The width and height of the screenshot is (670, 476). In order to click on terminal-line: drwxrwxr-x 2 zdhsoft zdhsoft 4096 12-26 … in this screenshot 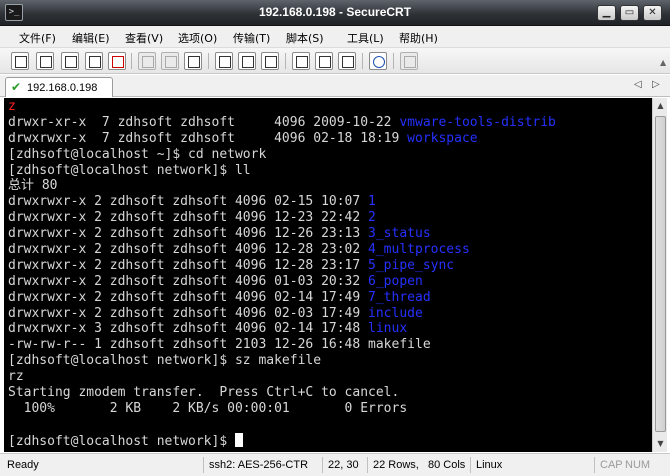, I will do `click(330, 234)`.